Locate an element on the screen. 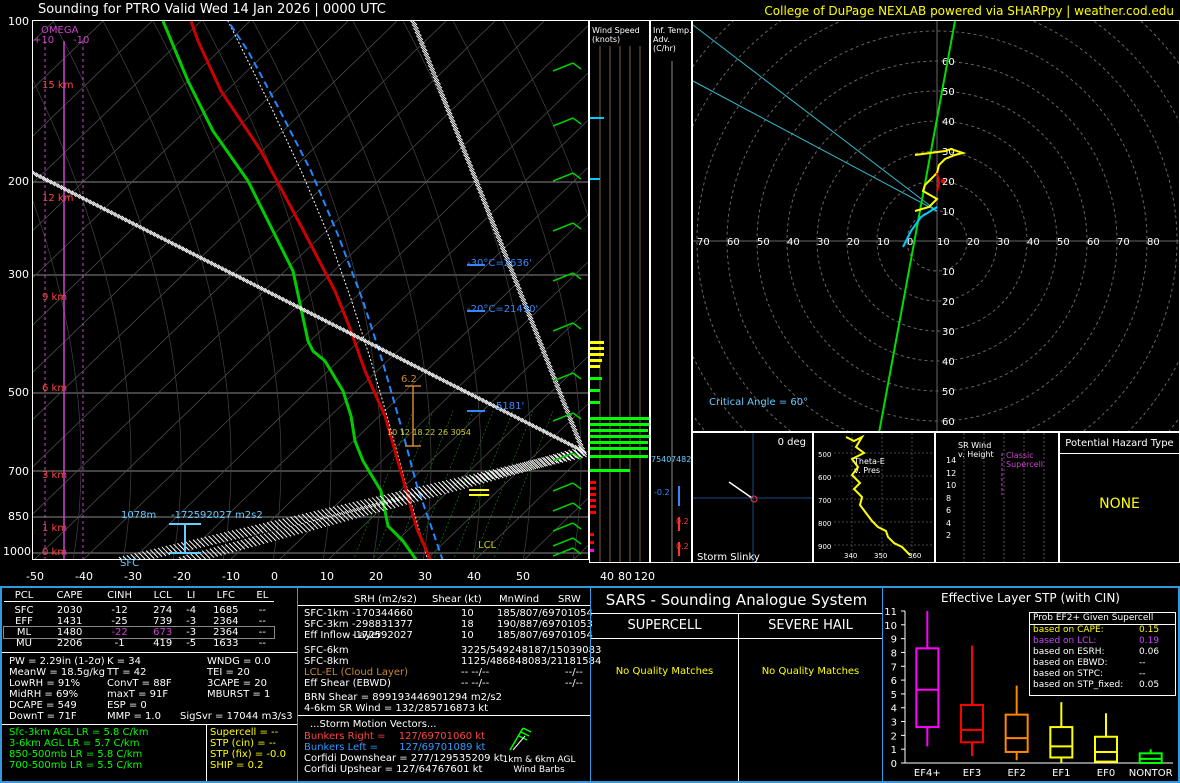  sr-wind-y-axis: 14 12 10 8 6 4 2 is located at coordinates (951, 488).